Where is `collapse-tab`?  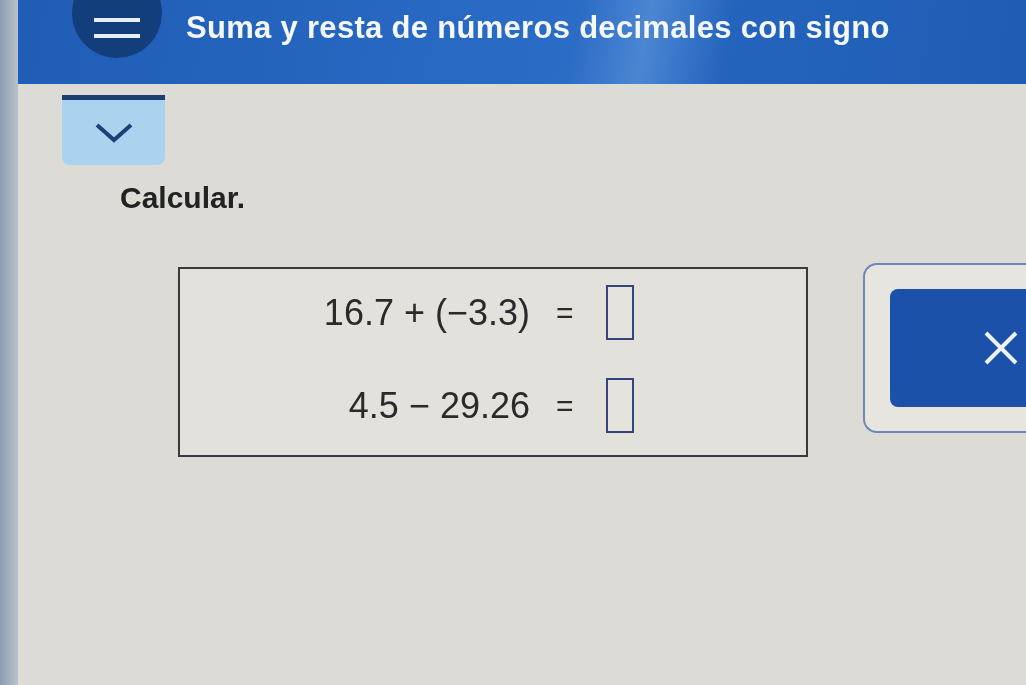 collapse-tab is located at coordinates (113, 130).